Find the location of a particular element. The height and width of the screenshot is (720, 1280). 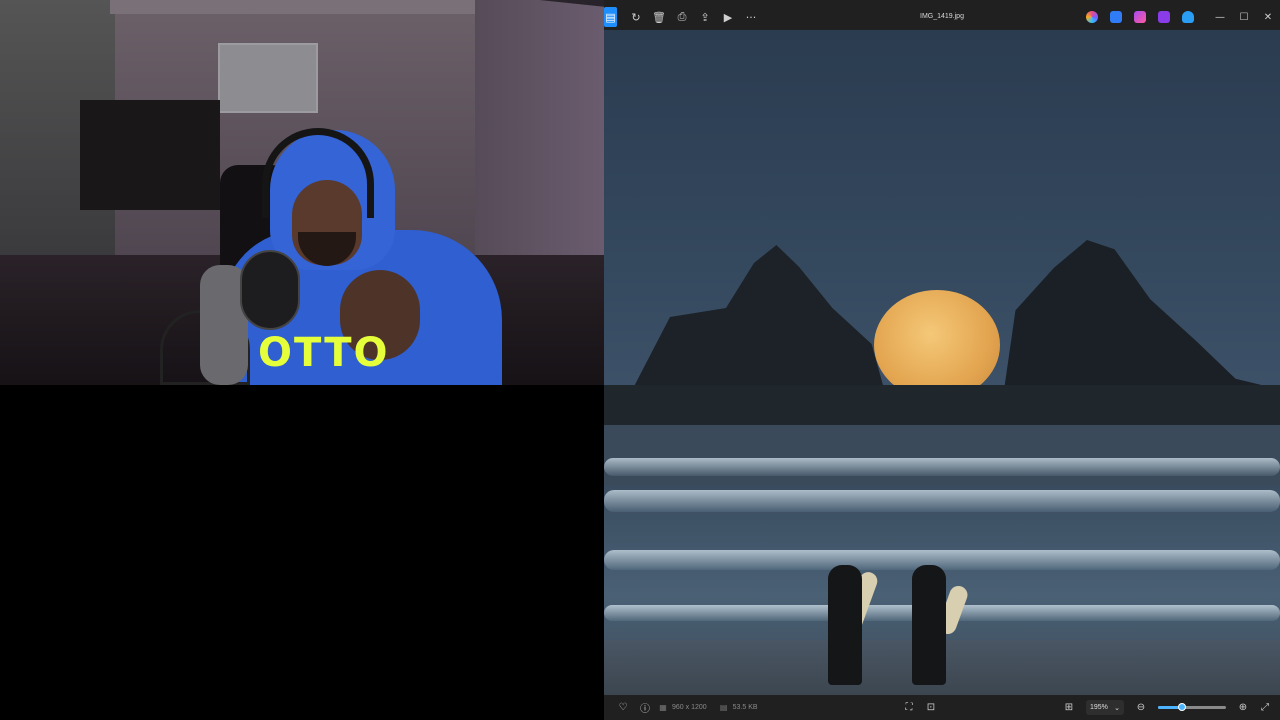

sea is located at coordinates (942, 455).